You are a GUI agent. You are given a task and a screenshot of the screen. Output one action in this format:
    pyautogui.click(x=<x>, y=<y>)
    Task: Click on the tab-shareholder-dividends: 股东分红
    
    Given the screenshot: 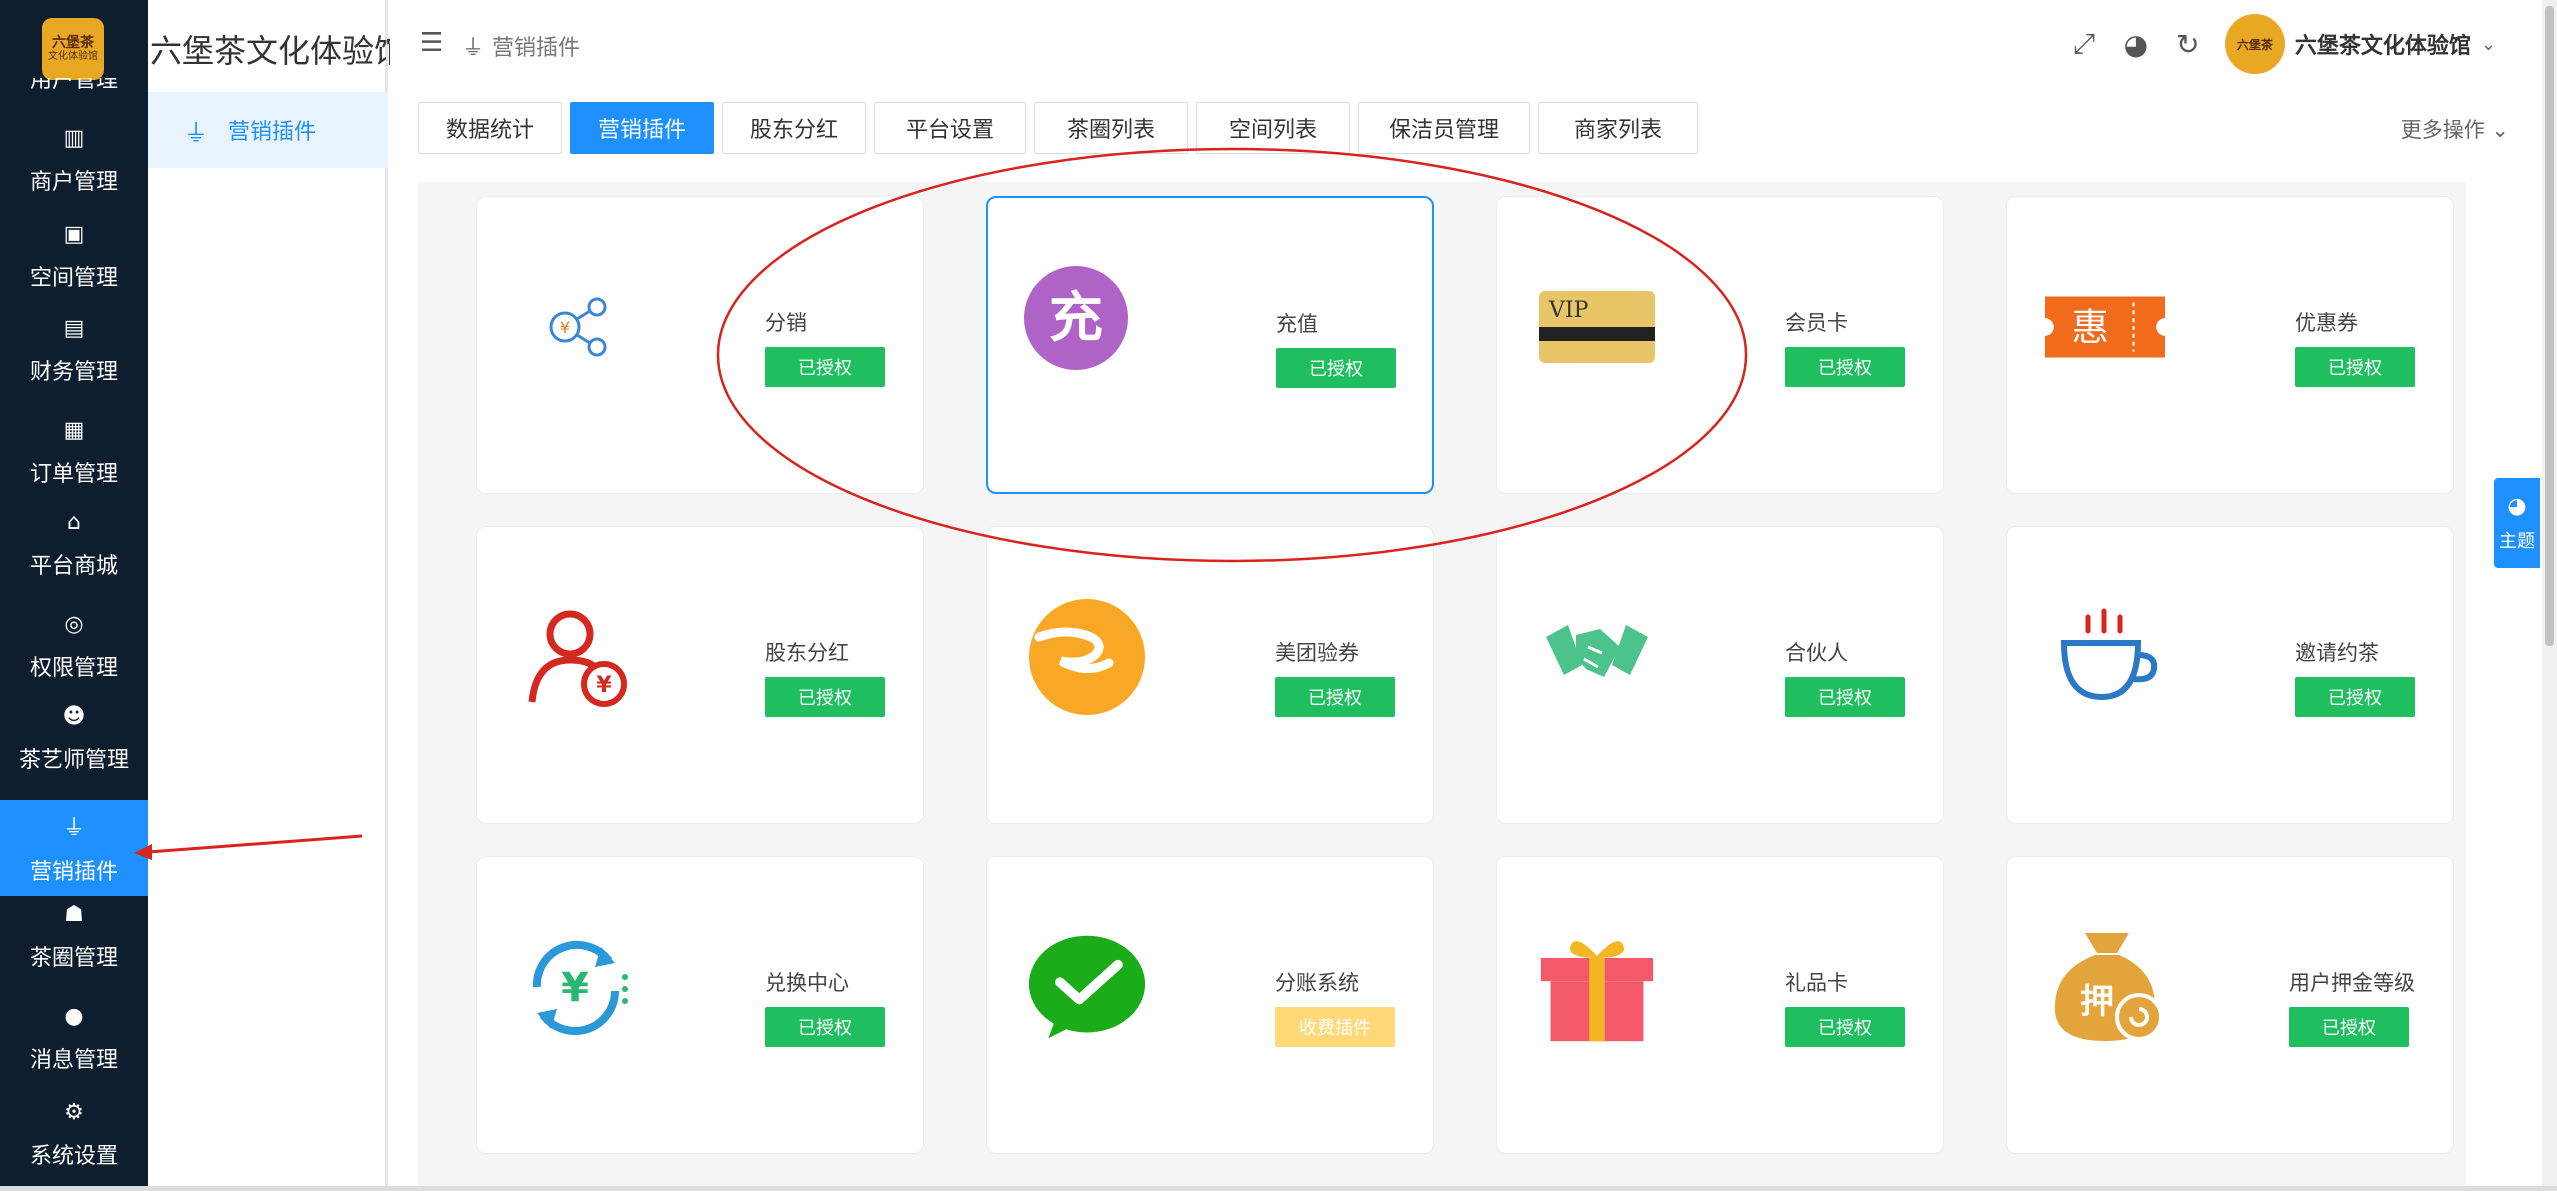 What is the action you would take?
    pyautogui.click(x=794, y=128)
    